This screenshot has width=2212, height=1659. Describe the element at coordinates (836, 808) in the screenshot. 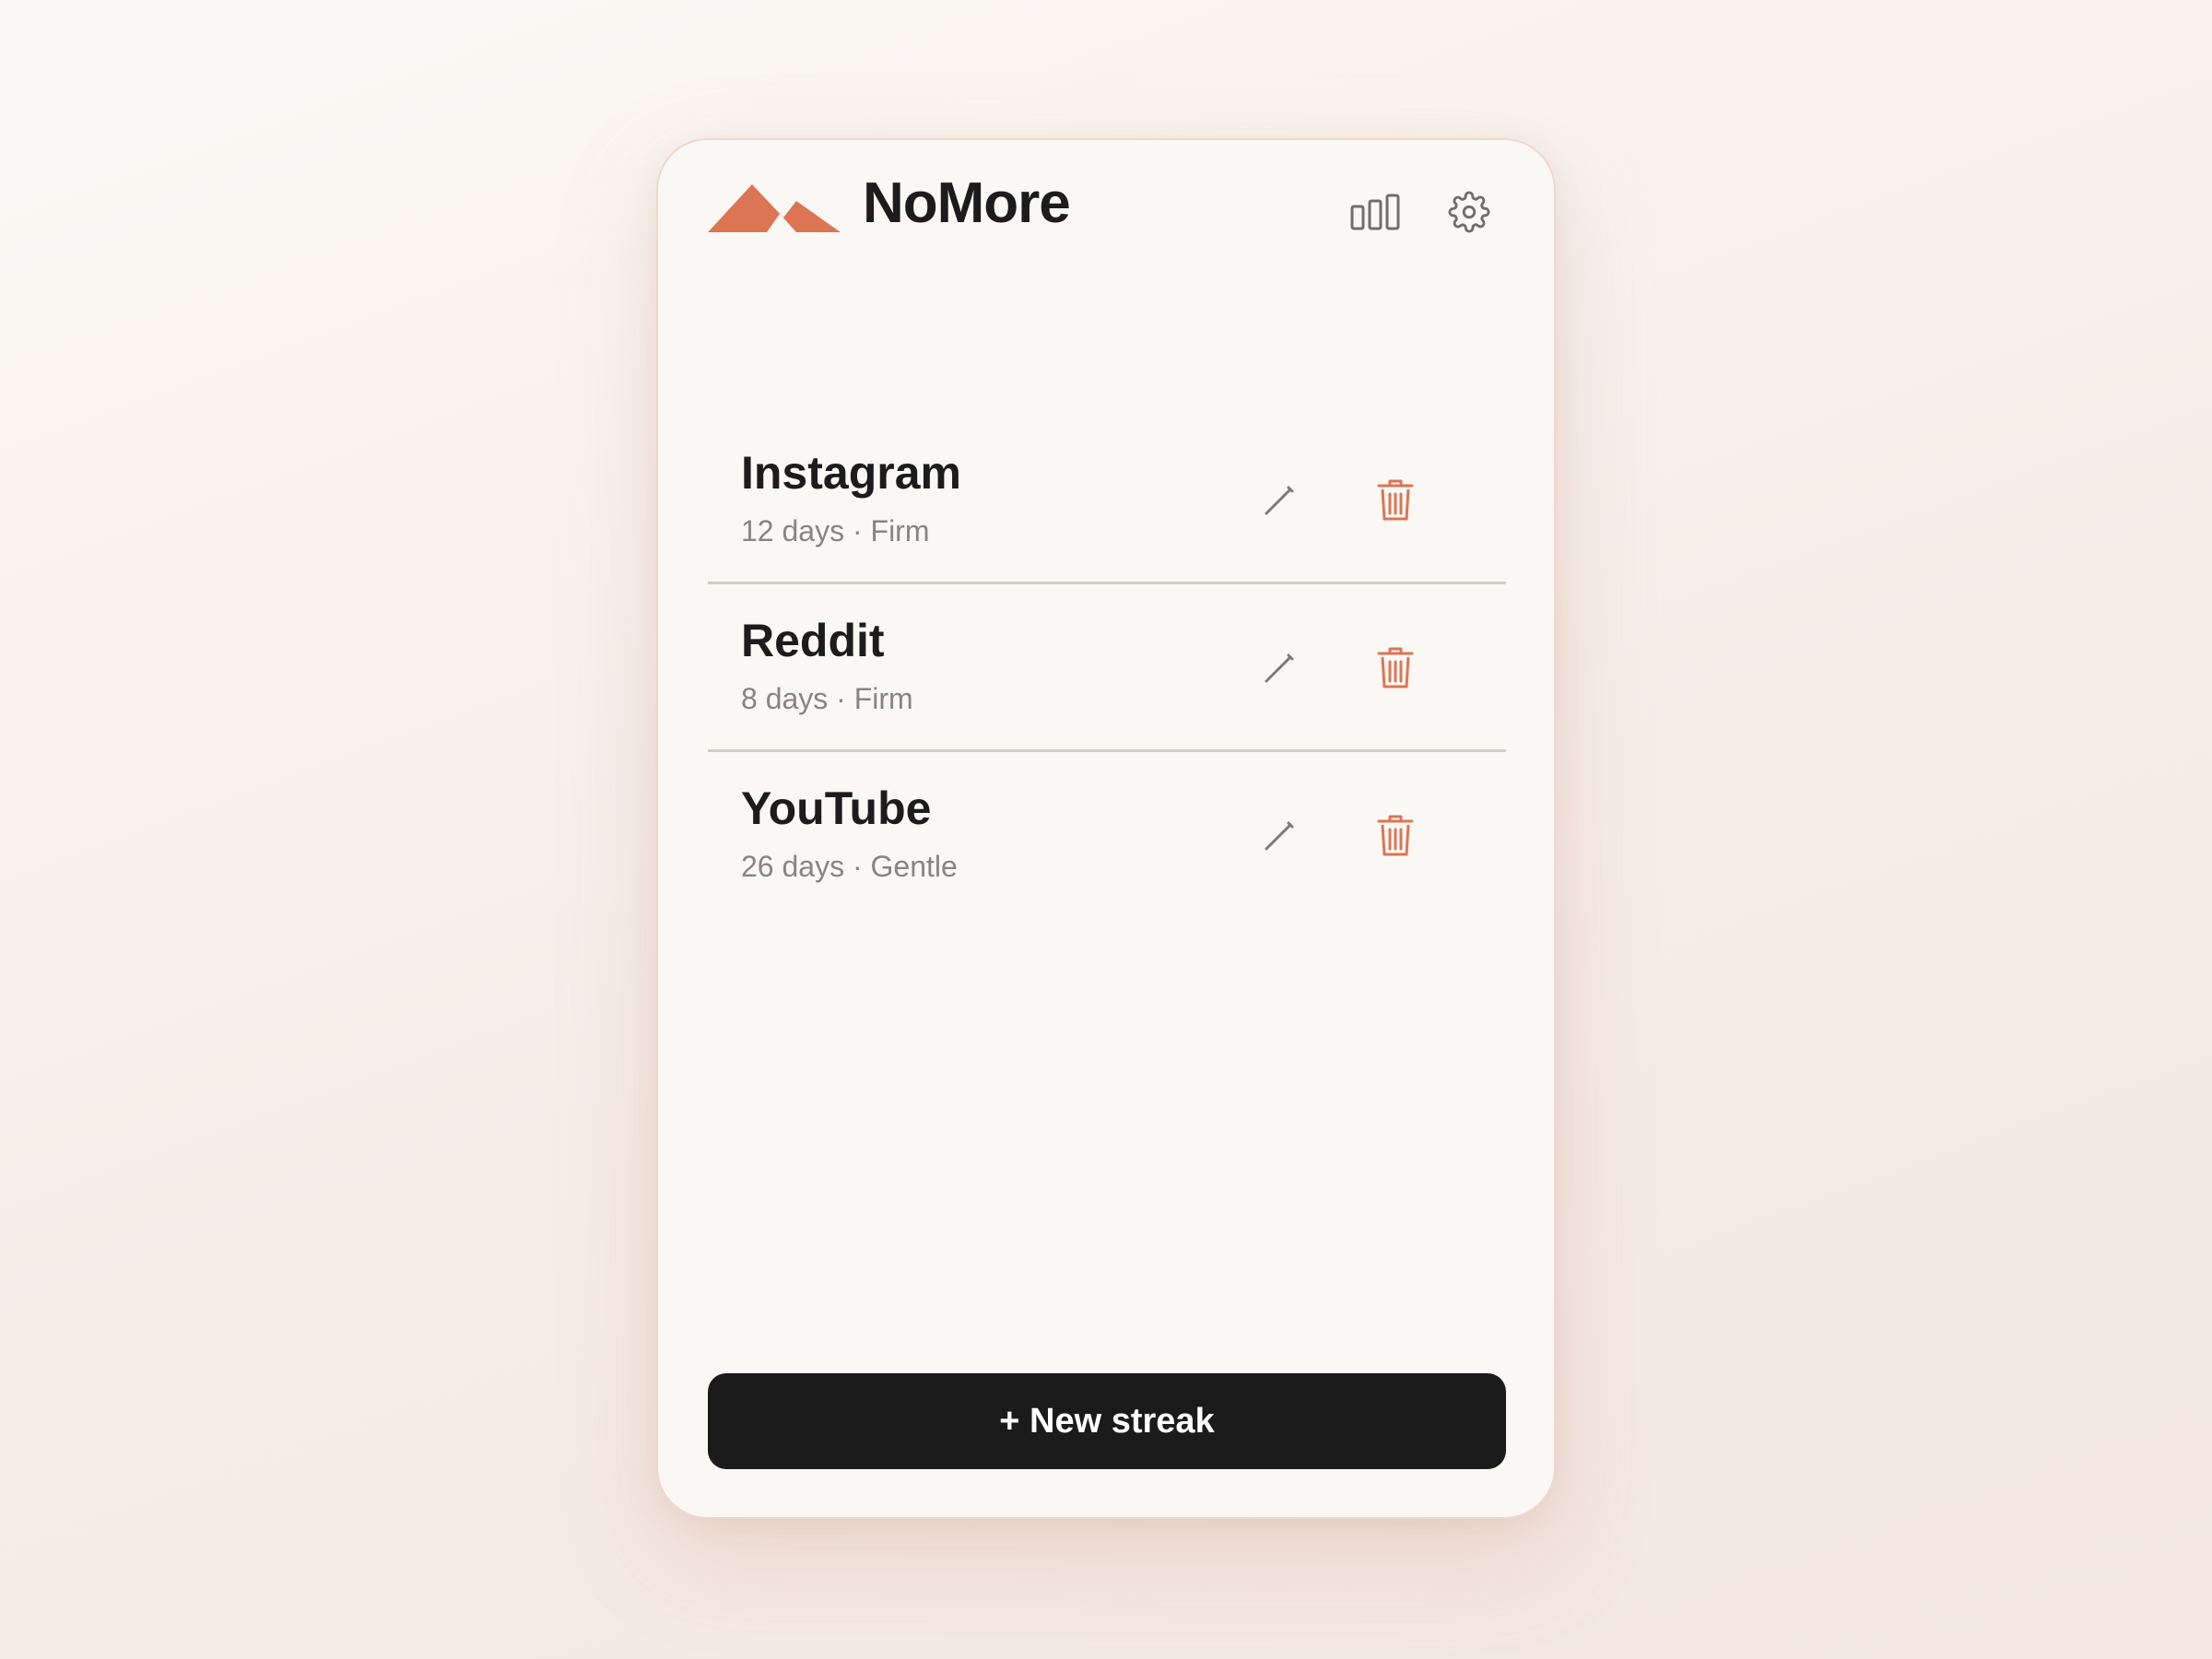

I see `streak-name: YouTube` at that location.